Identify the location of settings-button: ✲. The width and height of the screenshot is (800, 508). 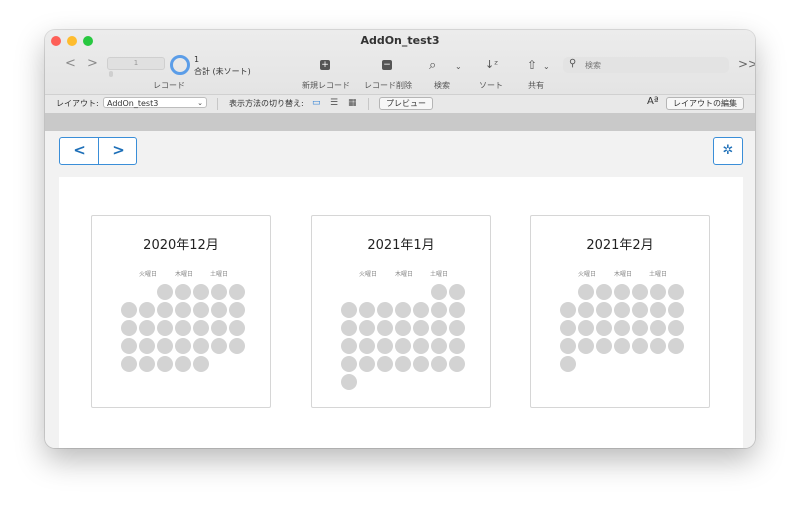
(728, 151).